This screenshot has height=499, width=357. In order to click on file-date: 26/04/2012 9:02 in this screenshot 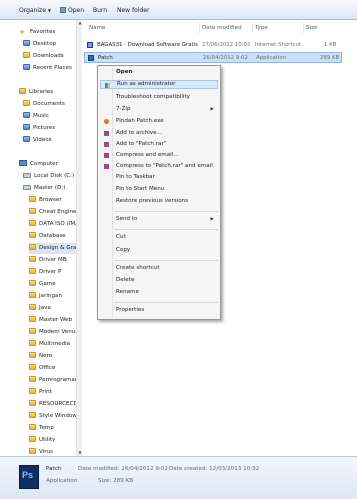, I will do `click(225, 58)`.